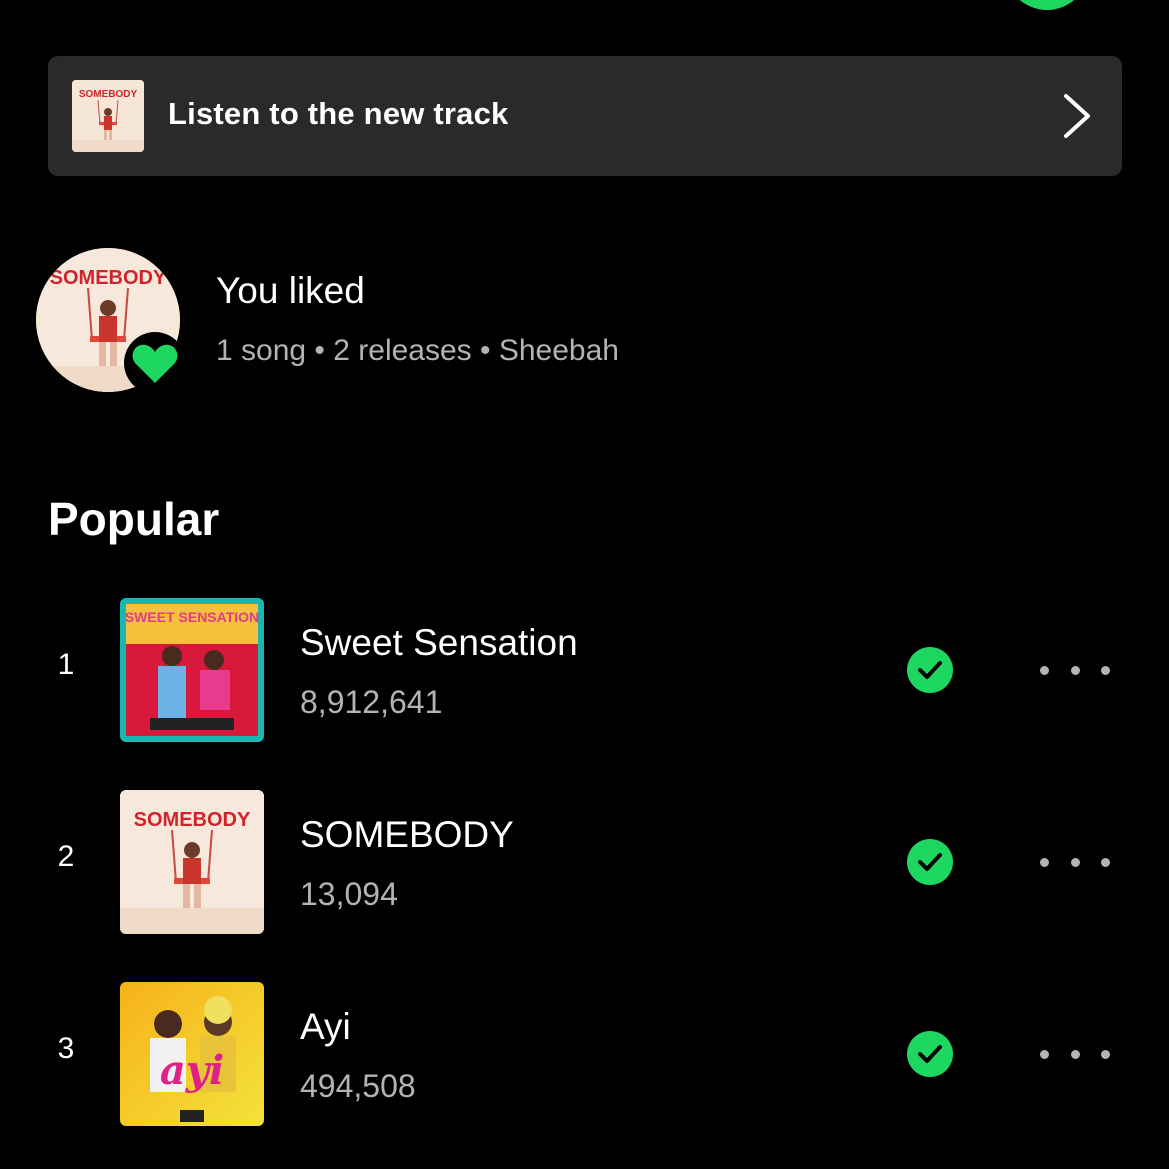 Image resolution: width=1169 pixels, height=1169 pixels. Describe the element at coordinates (407, 834) in the screenshot. I see `track-title: SOMEBODY` at that location.